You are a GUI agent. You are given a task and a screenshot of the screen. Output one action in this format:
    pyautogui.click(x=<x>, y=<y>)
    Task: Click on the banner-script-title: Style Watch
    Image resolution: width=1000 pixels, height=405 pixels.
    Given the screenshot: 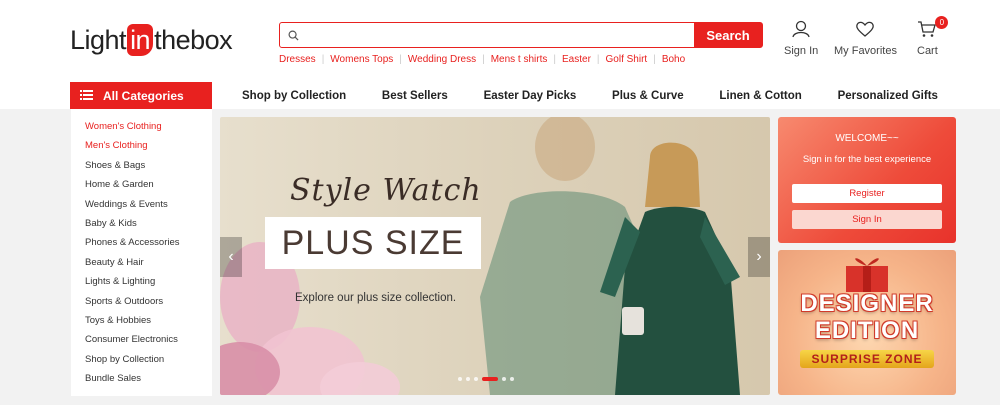 What is the action you would take?
    pyautogui.click(x=386, y=190)
    